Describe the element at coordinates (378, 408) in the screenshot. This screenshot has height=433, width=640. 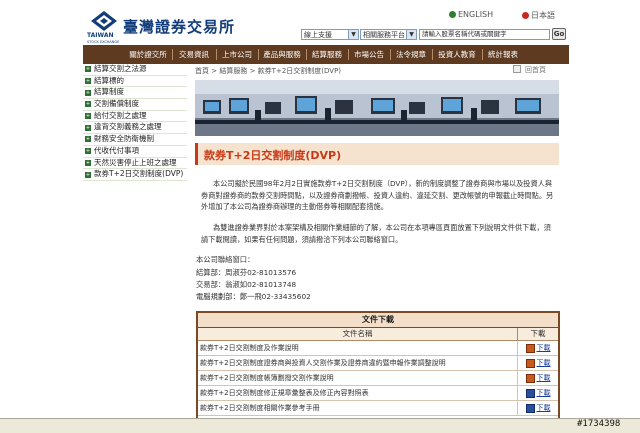
I see `table-row: 款券T+2日交割制度相關作業參考手冊 下載` at that location.